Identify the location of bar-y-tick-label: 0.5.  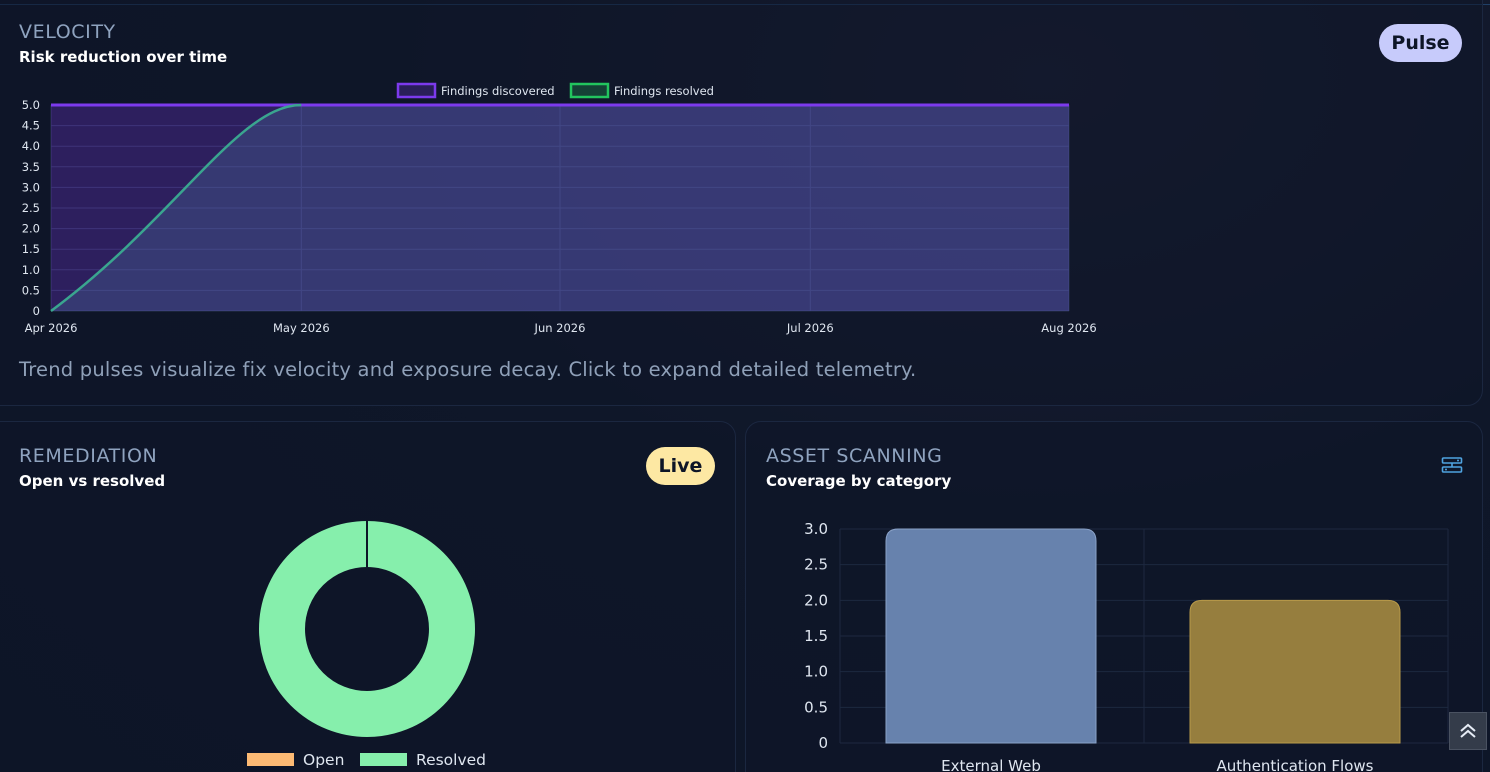
(816, 707).